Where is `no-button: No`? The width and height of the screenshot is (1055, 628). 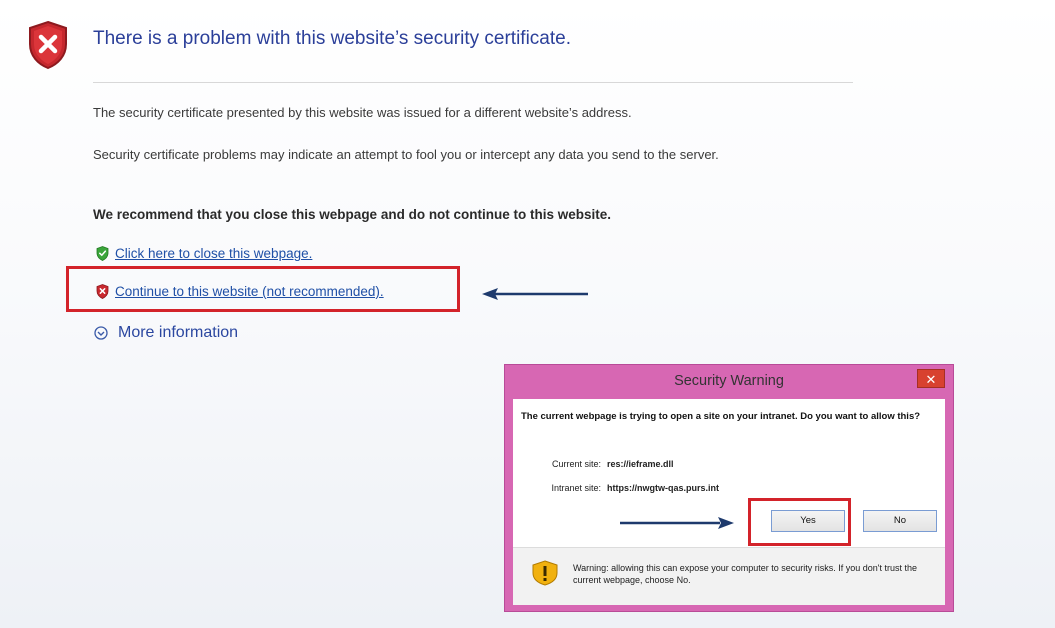 no-button: No is located at coordinates (900, 521).